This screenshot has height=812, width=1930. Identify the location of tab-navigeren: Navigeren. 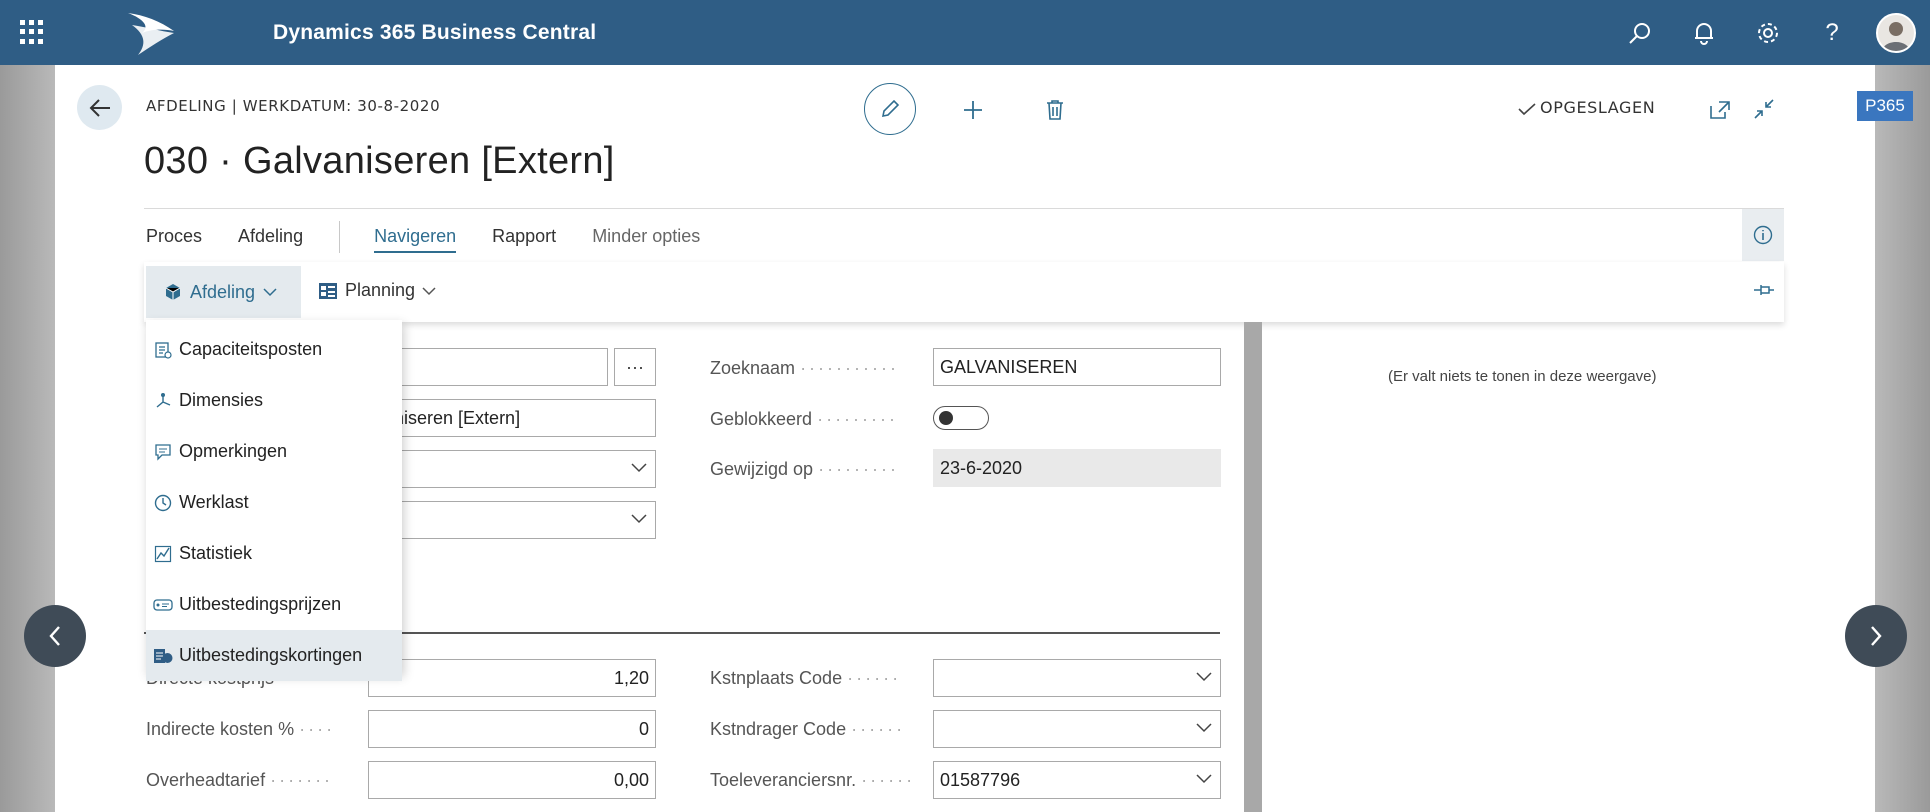
(415, 239).